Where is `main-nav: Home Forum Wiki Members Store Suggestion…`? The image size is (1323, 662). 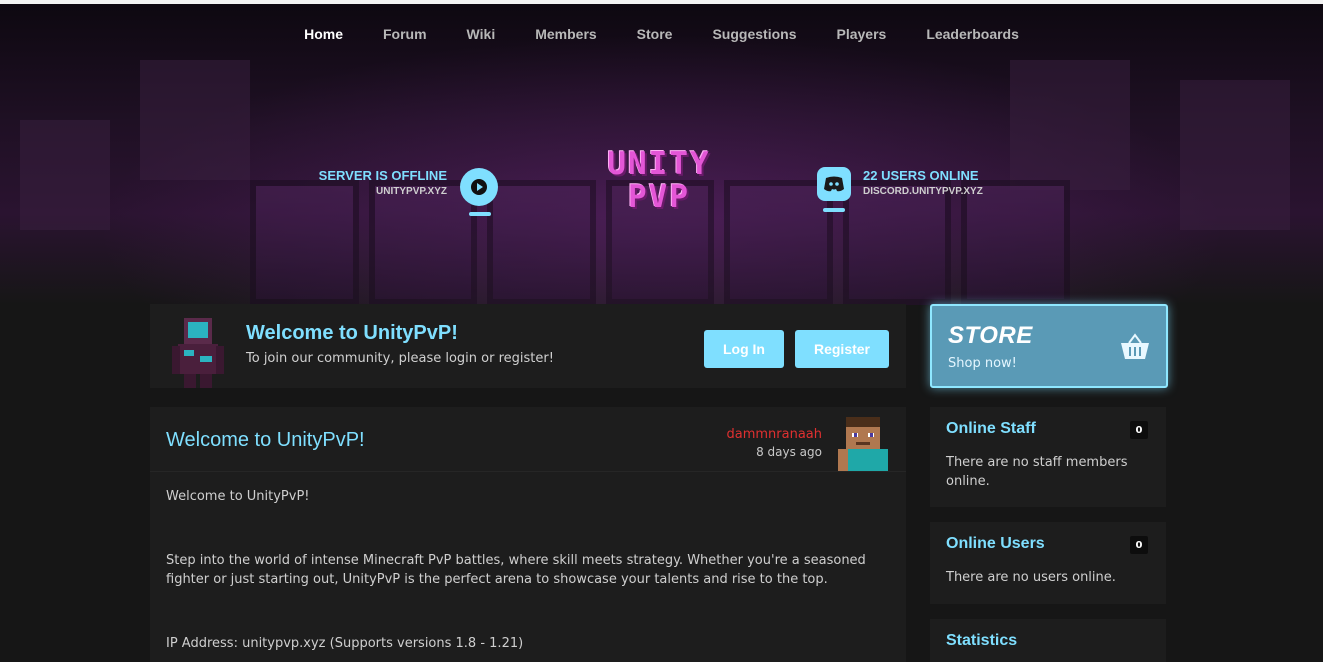
main-nav: Home Forum Wiki Members Store Suggestion… is located at coordinates (661, 34).